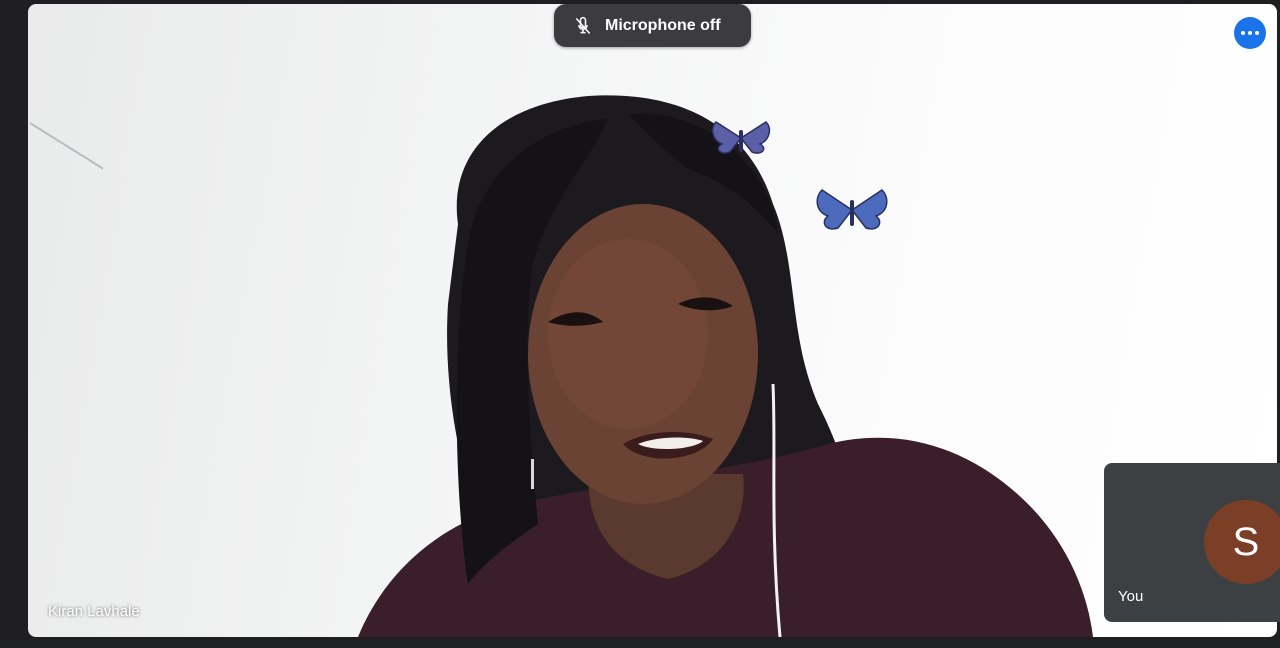  I want to click on microphone-off-indicator: Microphone off, so click(652, 25).